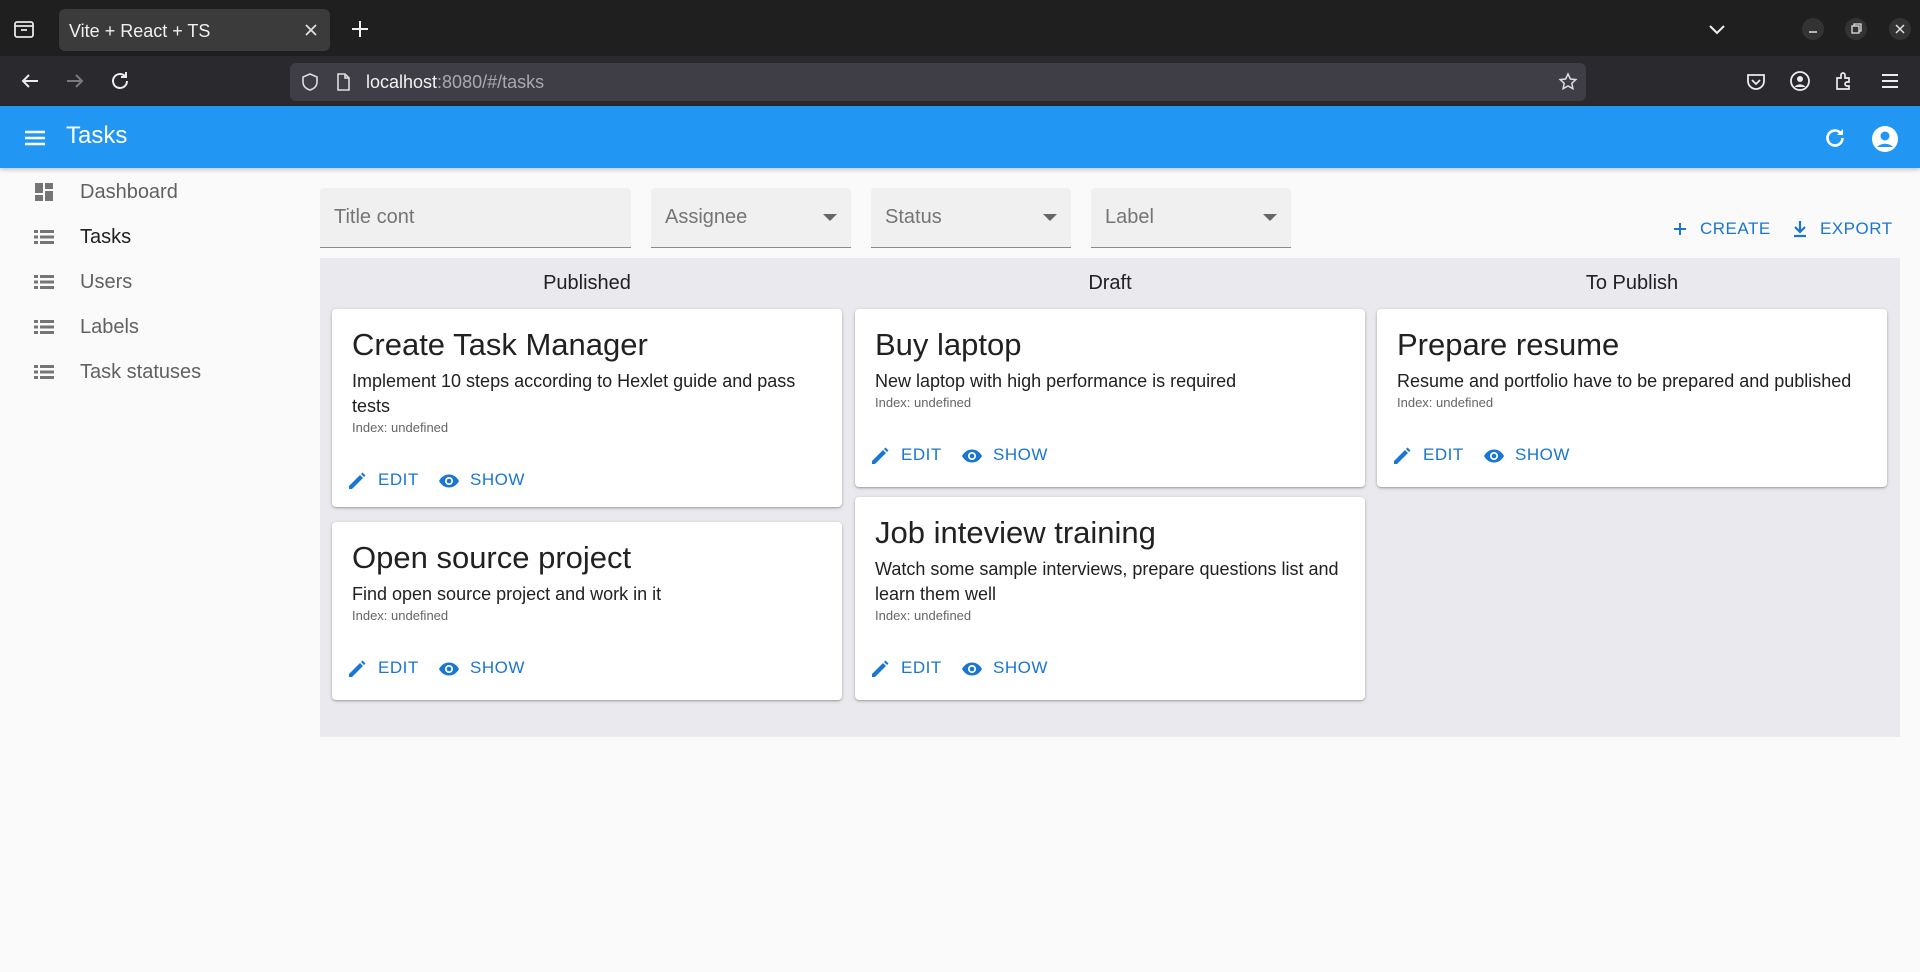  I want to click on sidebar-item-label: Tasks, so click(106, 237).